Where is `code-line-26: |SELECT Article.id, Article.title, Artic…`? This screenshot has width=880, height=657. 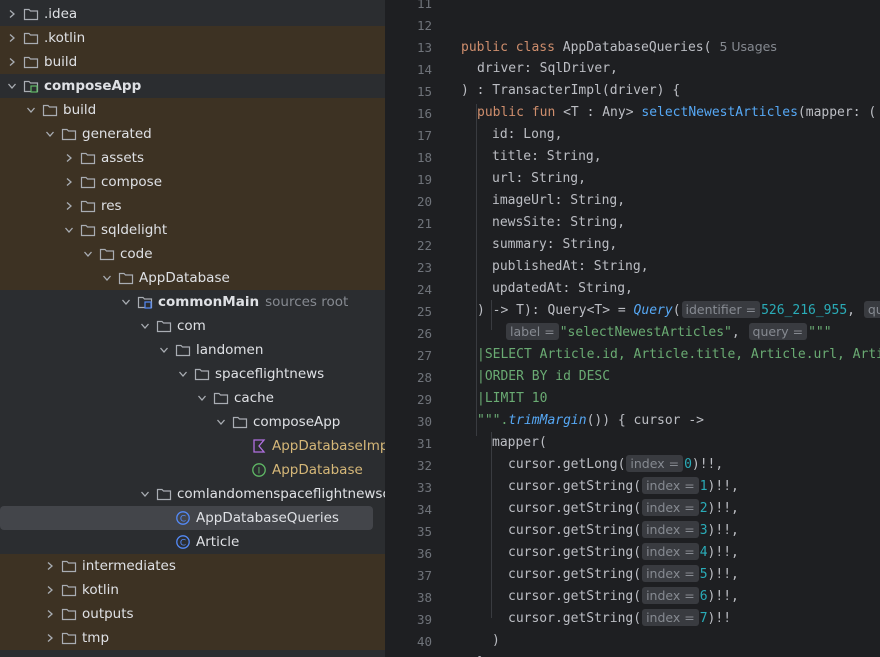
code-line-26: |SELECT Article.id, Article.title, Artic… is located at coordinates (632, 355).